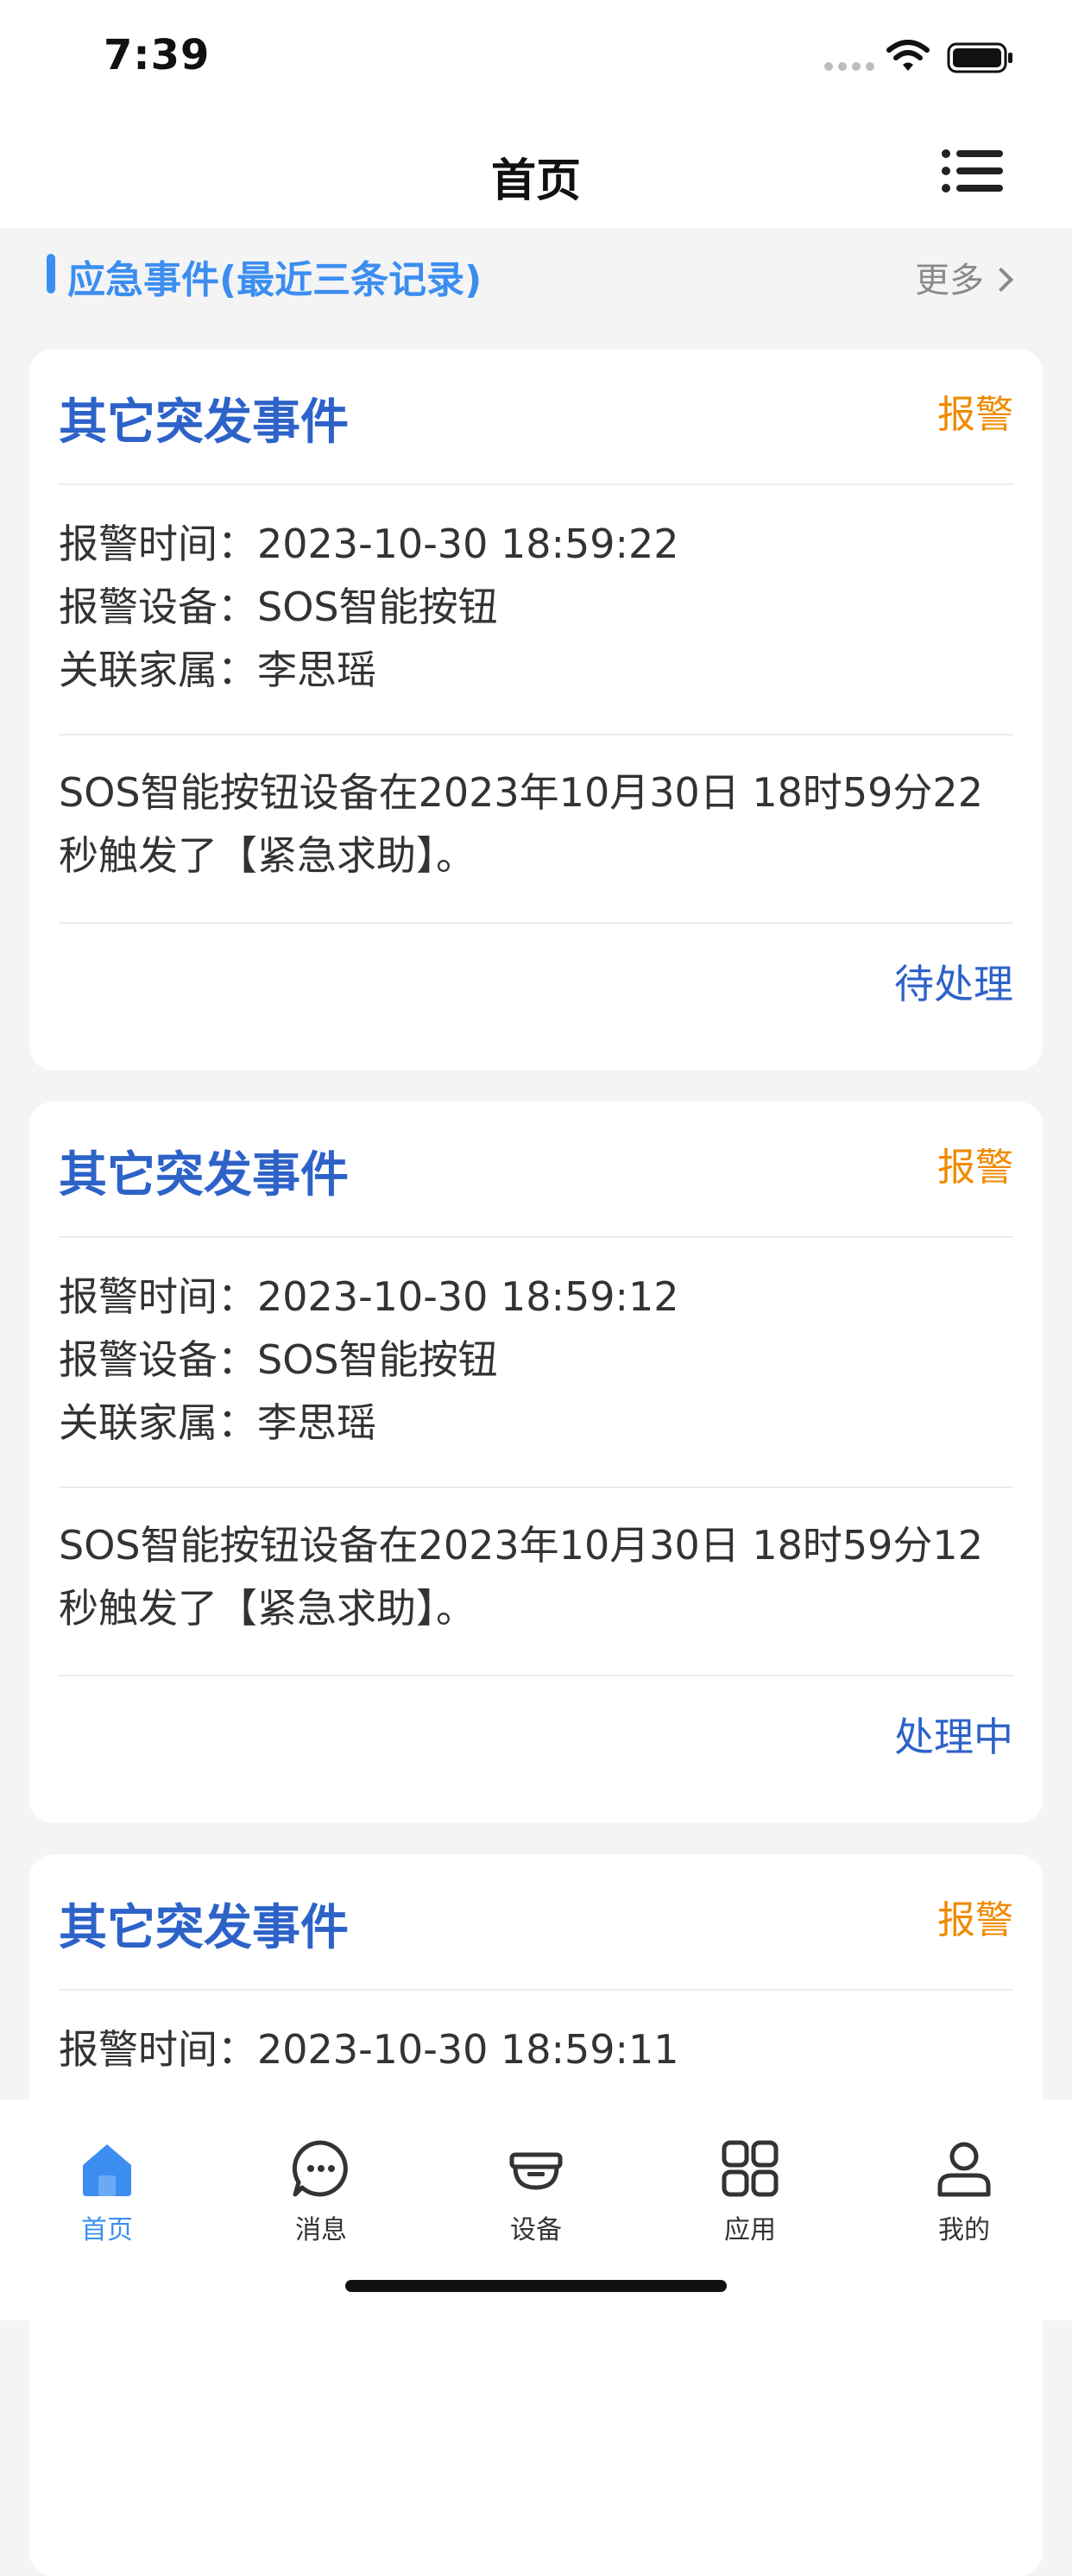 The image size is (1072, 2576). Describe the element at coordinates (536, 2286) in the screenshot. I see `home-indicator` at that location.